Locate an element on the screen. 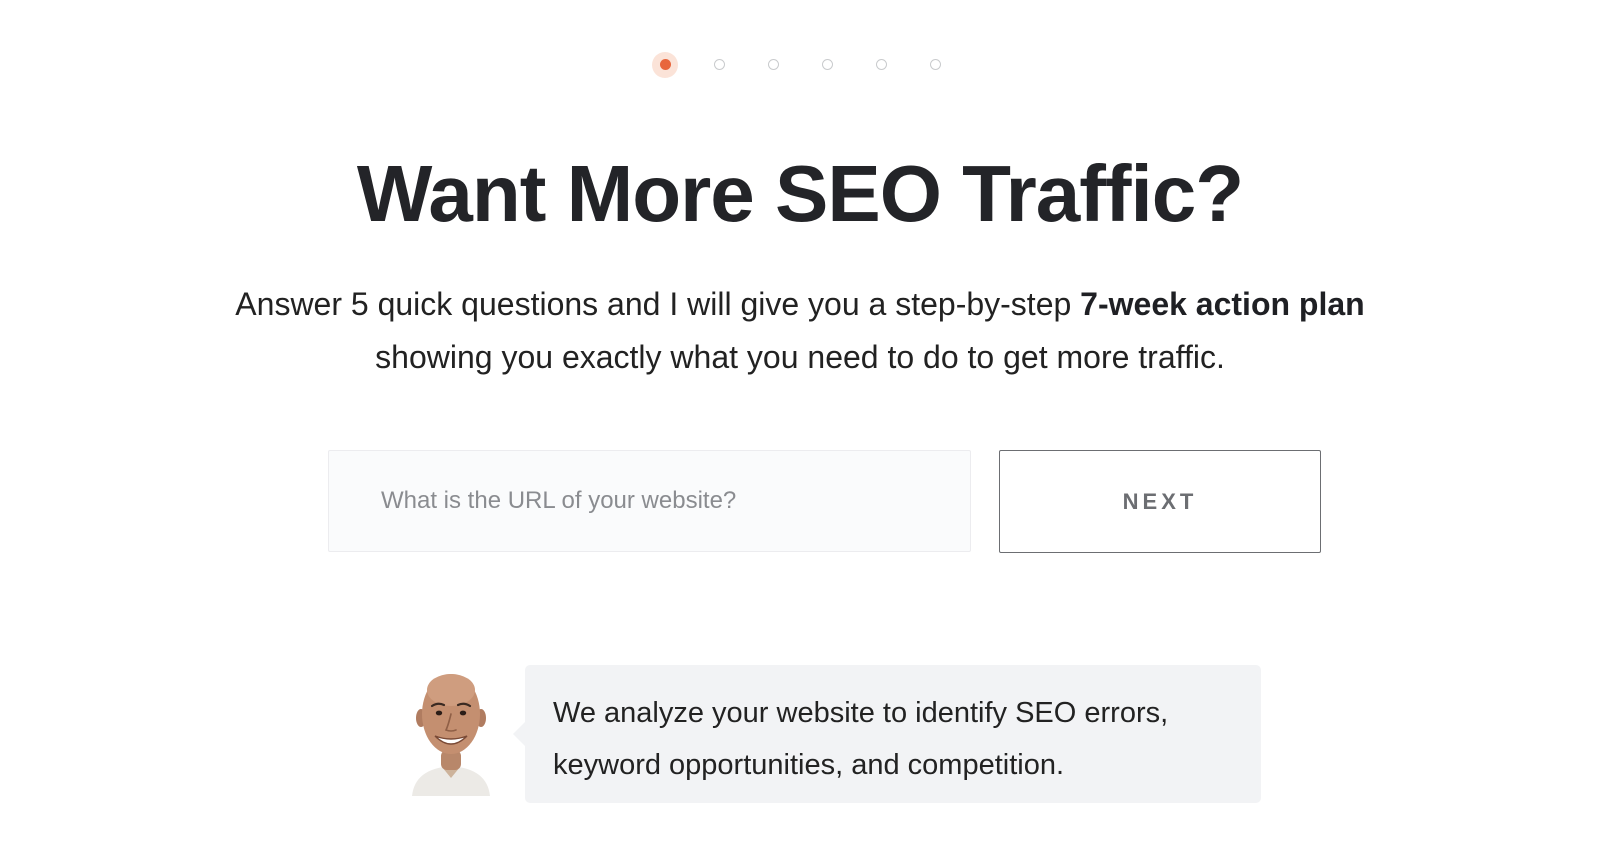 The image size is (1600, 868). author-avatar is located at coordinates (451, 735).